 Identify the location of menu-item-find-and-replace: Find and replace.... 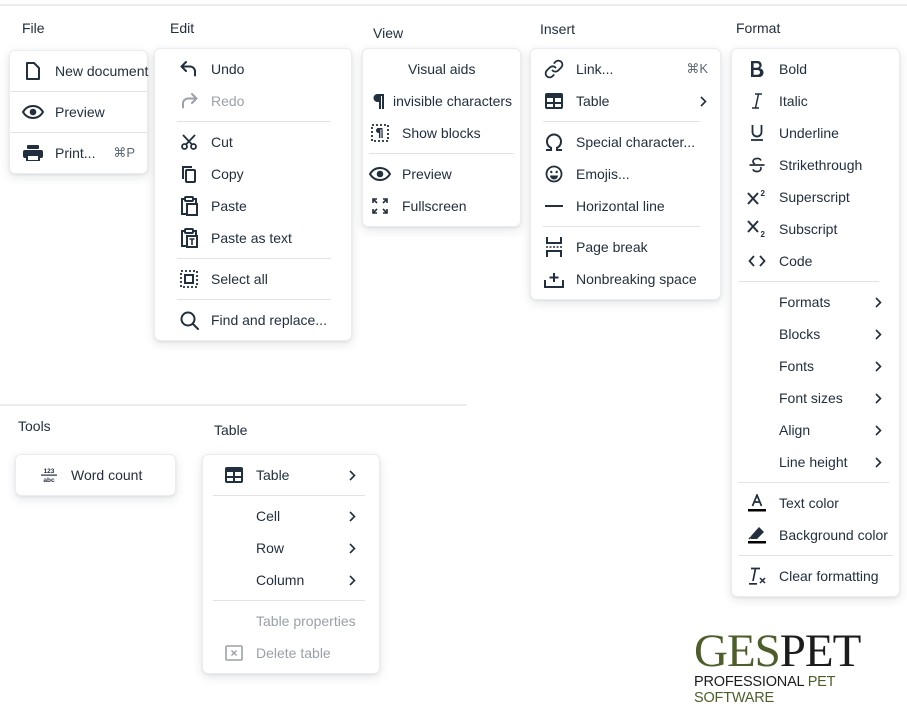
(253, 320).